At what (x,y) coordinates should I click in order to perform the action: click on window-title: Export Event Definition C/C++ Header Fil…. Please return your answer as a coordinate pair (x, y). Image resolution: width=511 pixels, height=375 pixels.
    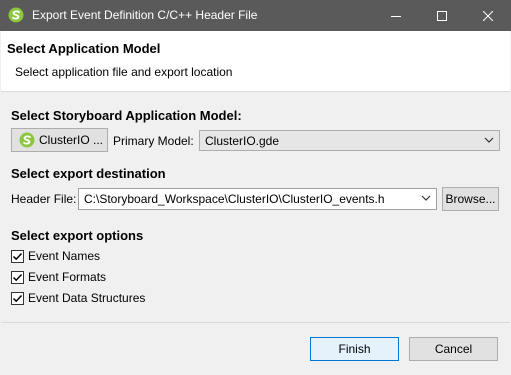
    Looking at the image, I should click on (145, 15).